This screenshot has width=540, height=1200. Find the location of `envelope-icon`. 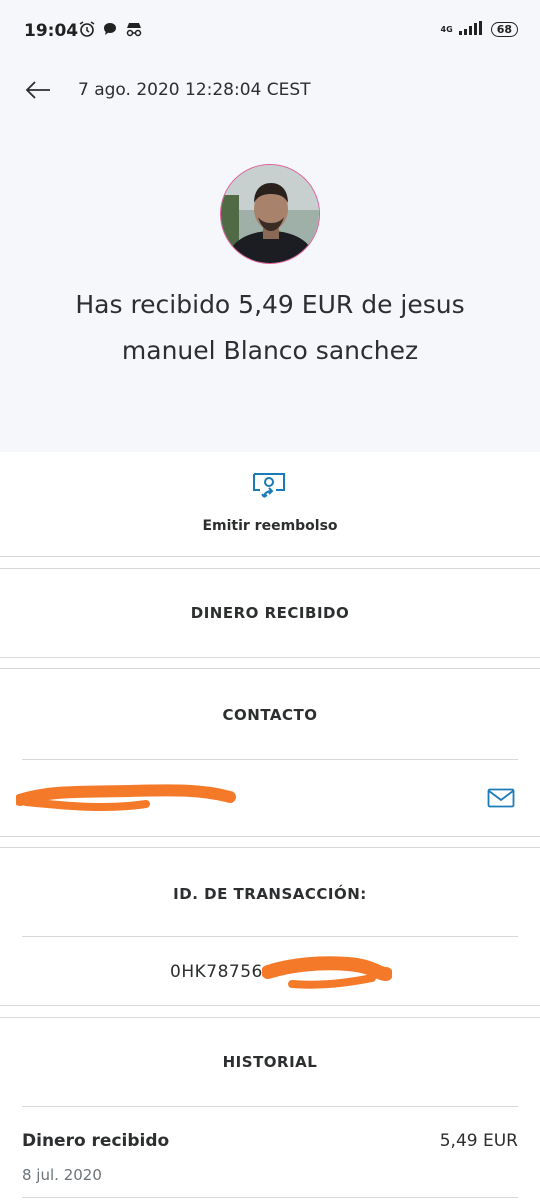

envelope-icon is located at coordinates (501, 800).